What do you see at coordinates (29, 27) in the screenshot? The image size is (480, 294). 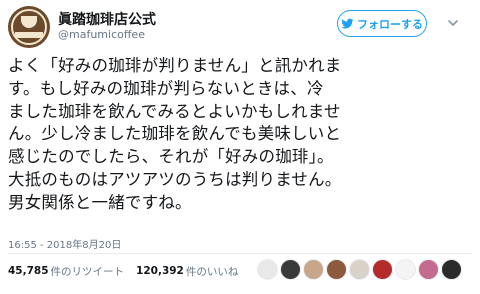 I see `avatar` at bounding box center [29, 27].